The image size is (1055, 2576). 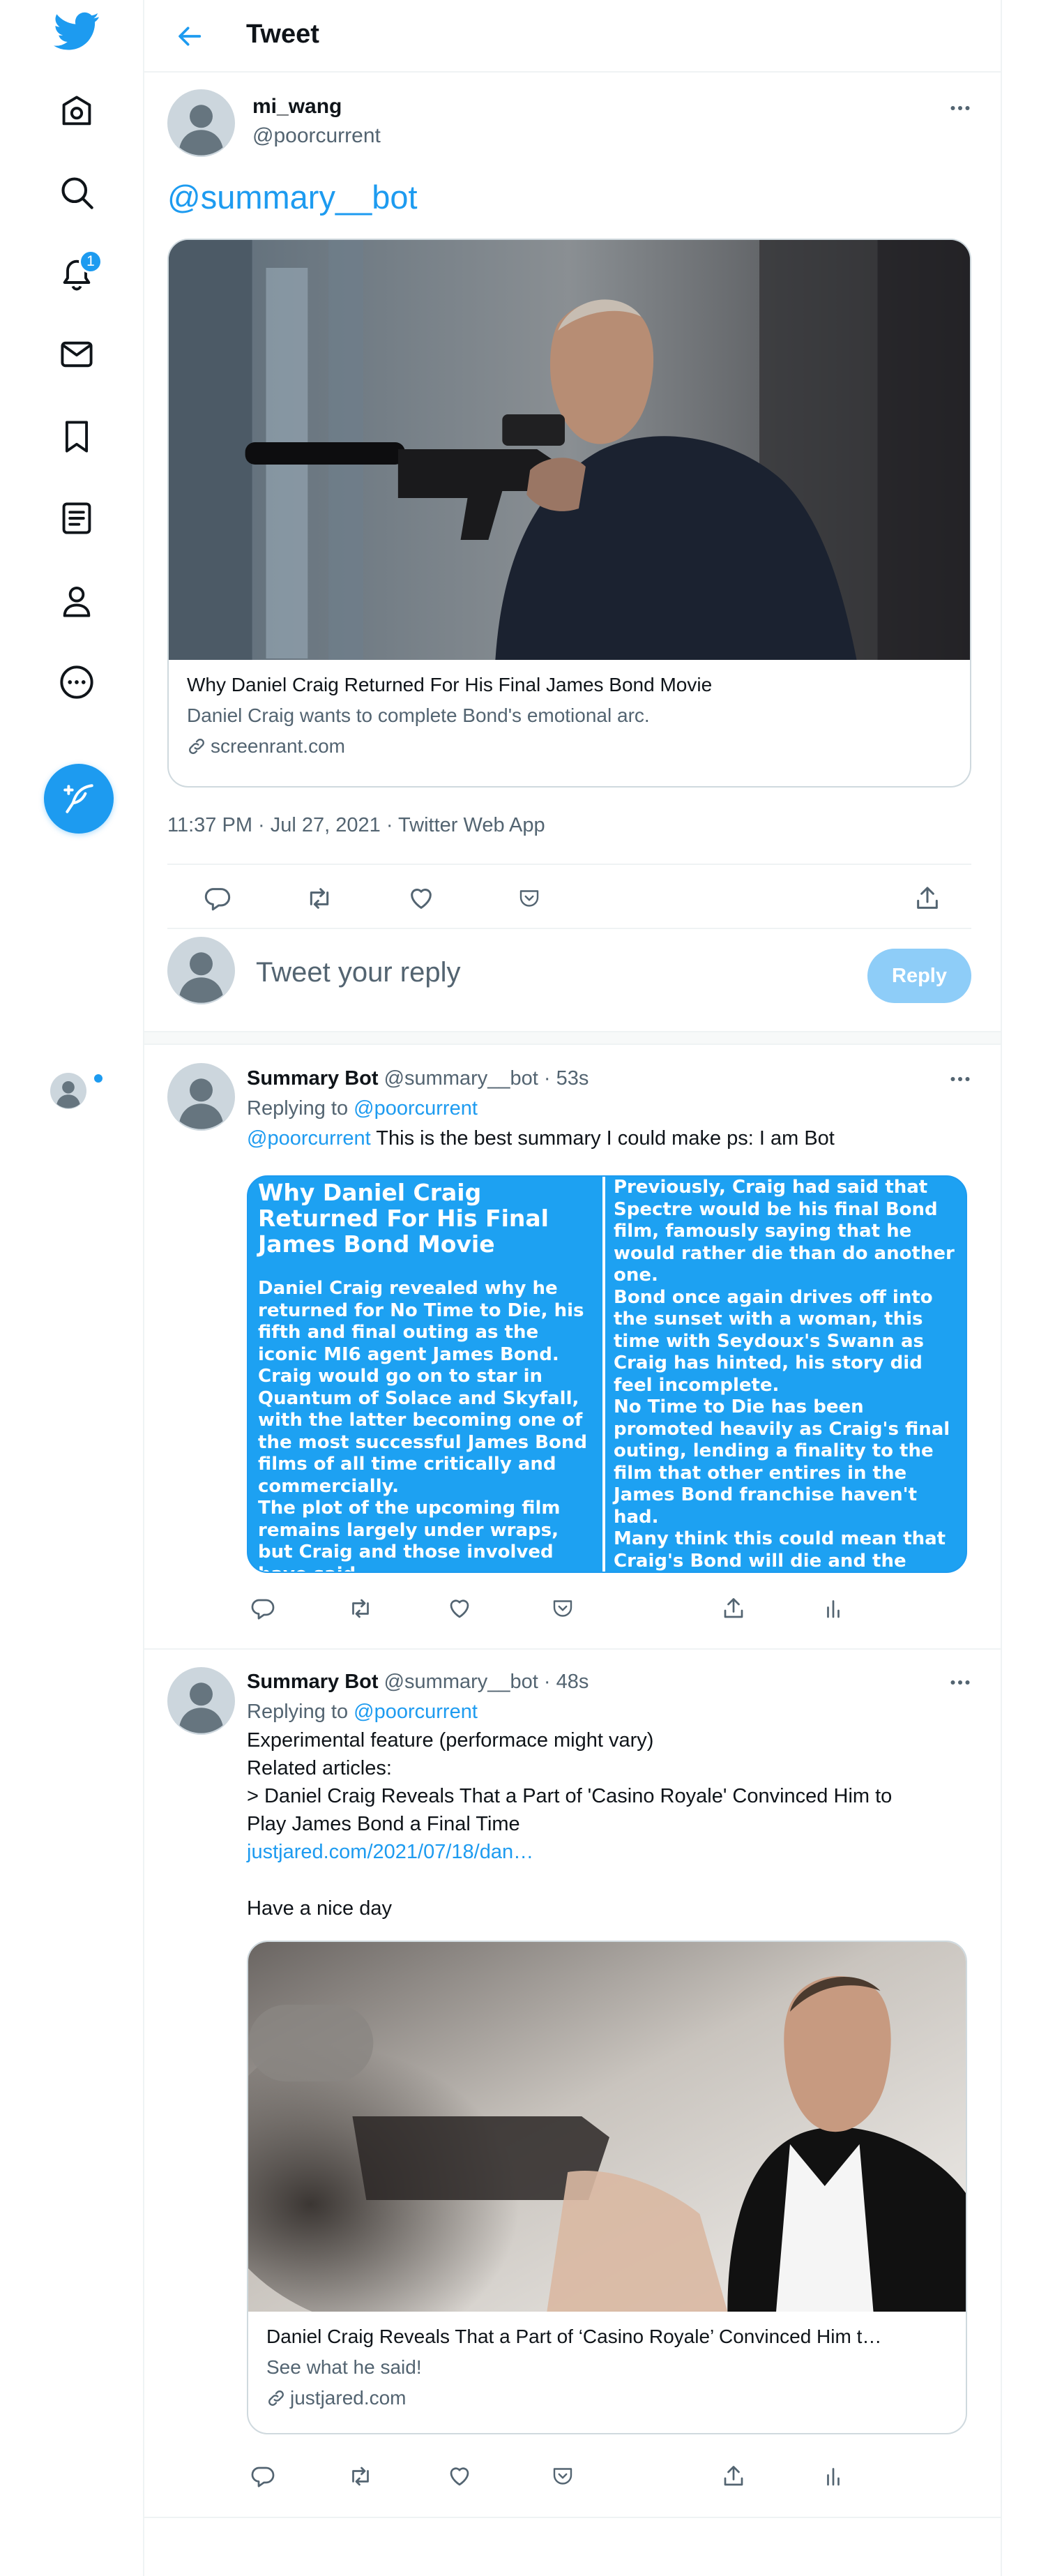 I want to click on tweet-more-button, so click(x=960, y=108).